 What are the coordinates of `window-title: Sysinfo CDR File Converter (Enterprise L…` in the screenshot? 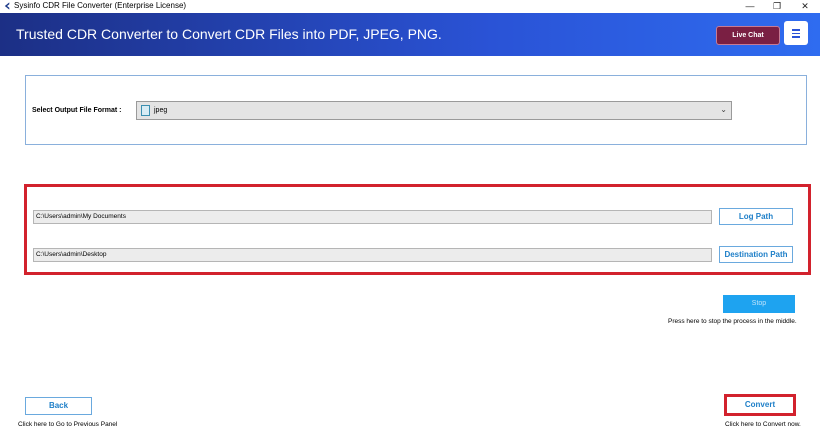 It's located at (100, 5).